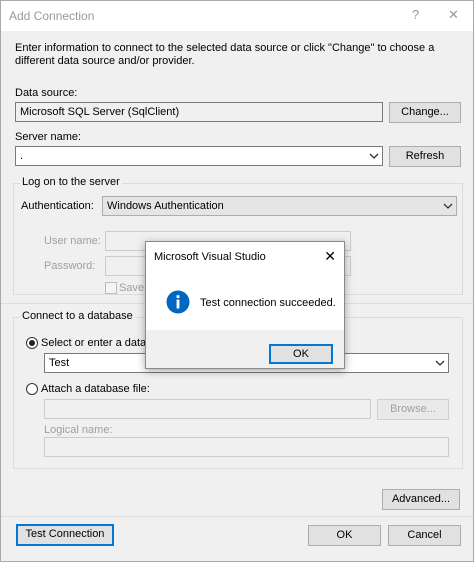  Describe the element at coordinates (301, 354) in the screenshot. I see `message-ok-button: OK` at that location.